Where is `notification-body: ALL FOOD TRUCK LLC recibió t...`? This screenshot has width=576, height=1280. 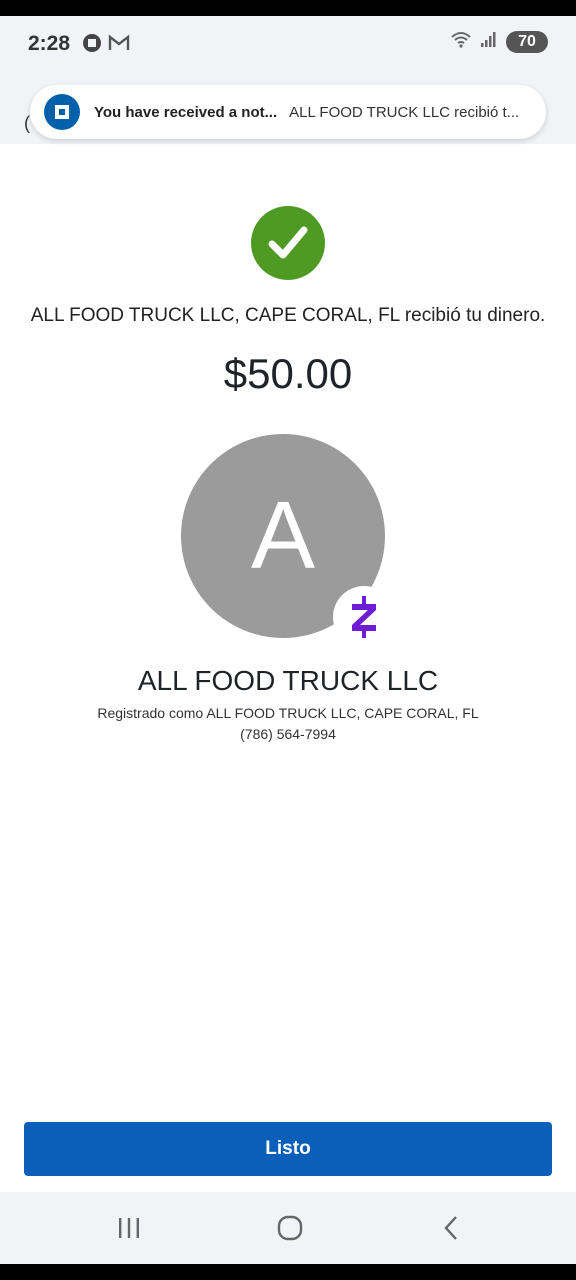 notification-body: ALL FOOD TRUCK LLC recibió t... is located at coordinates (404, 112).